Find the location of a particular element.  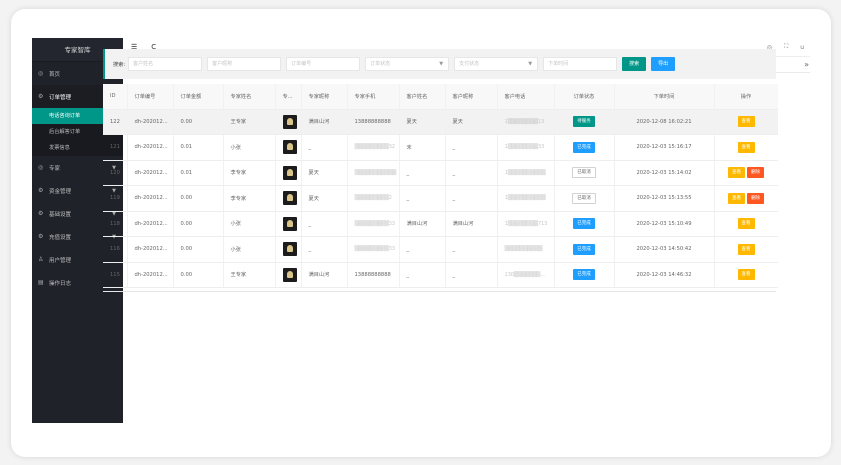

column-header: 客户姓名 is located at coordinates (422, 97).